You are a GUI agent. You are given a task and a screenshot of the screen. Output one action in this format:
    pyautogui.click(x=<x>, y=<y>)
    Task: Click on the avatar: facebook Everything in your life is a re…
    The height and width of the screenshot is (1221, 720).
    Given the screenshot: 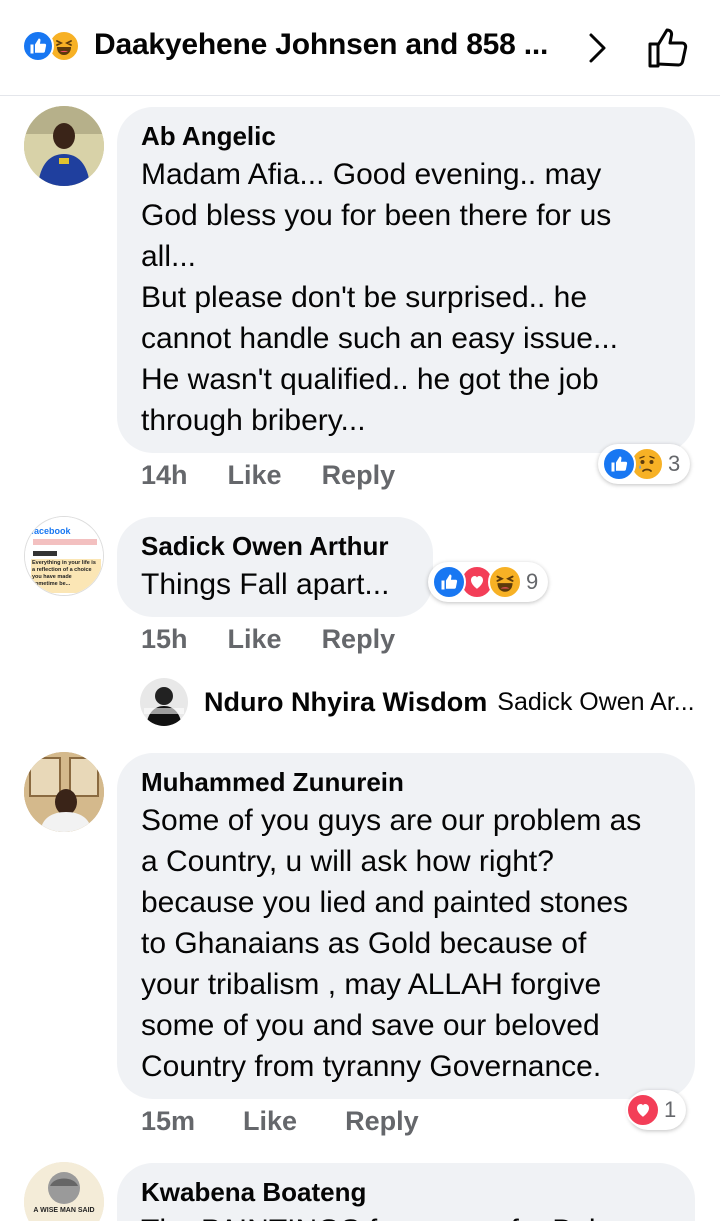 What is the action you would take?
    pyautogui.click(x=64, y=556)
    